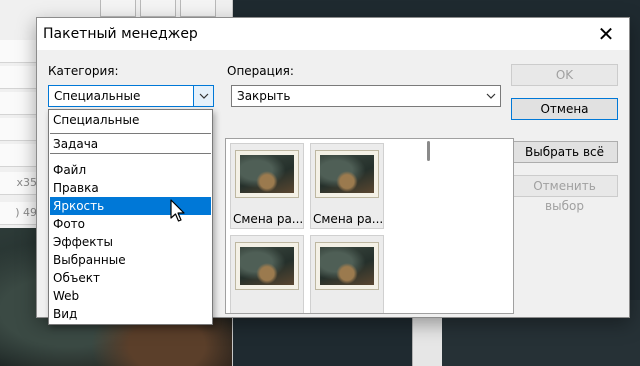 Image resolution: width=640 pixels, height=366 pixels. What do you see at coordinates (564, 194) in the screenshot?
I see `deselect-all-button: Отменить выбор` at bounding box center [564, 194].